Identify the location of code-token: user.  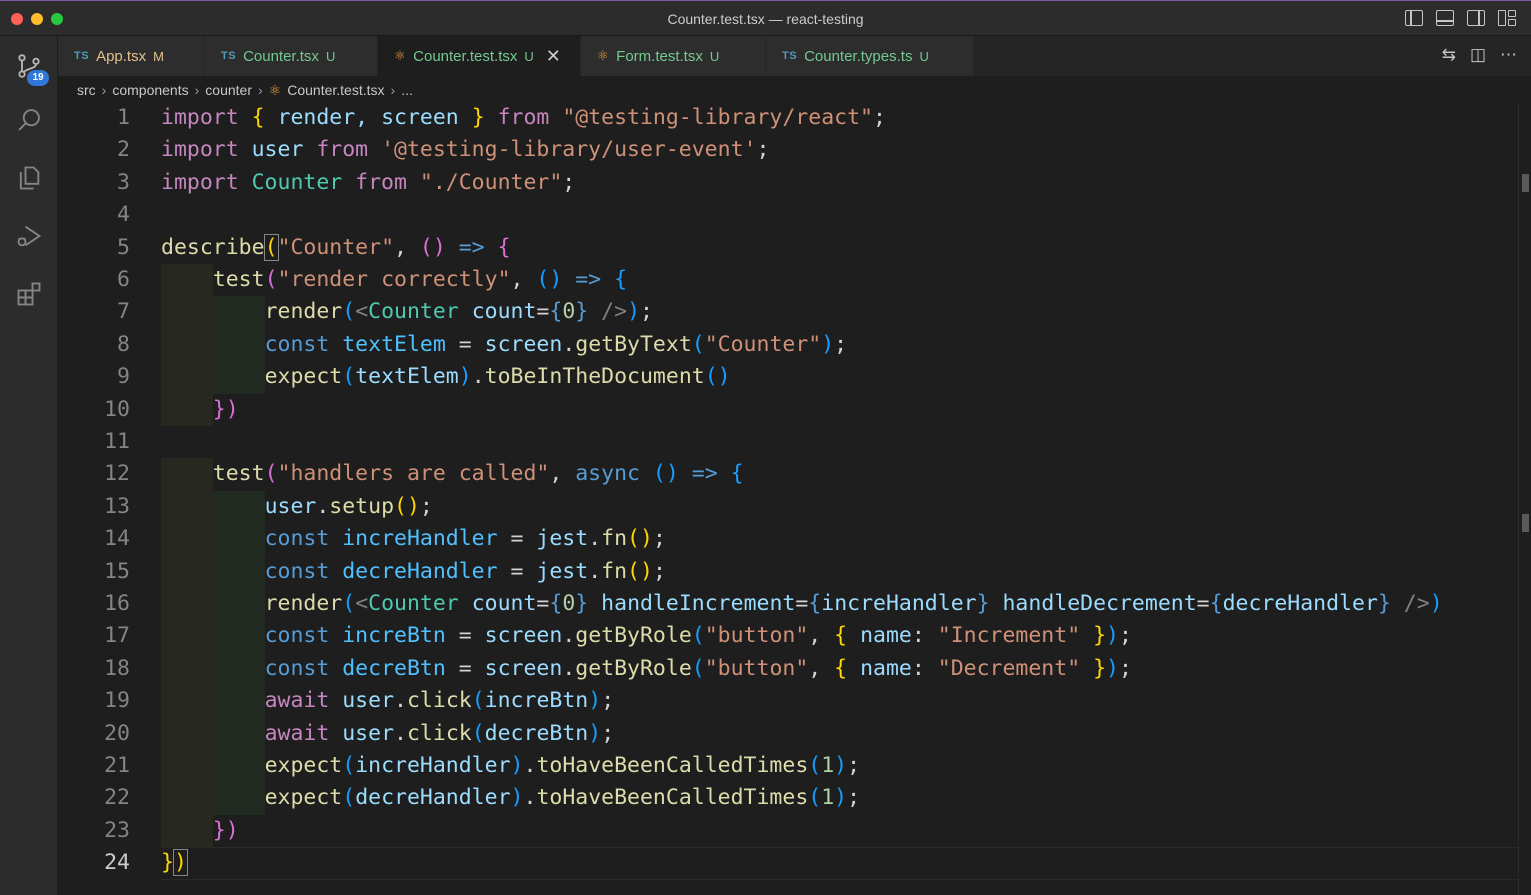
(277, 150).